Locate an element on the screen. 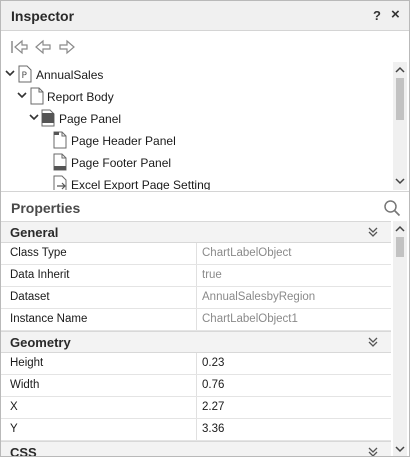 The image size is (410, 457). back-button is located at coordinates (43, 47).